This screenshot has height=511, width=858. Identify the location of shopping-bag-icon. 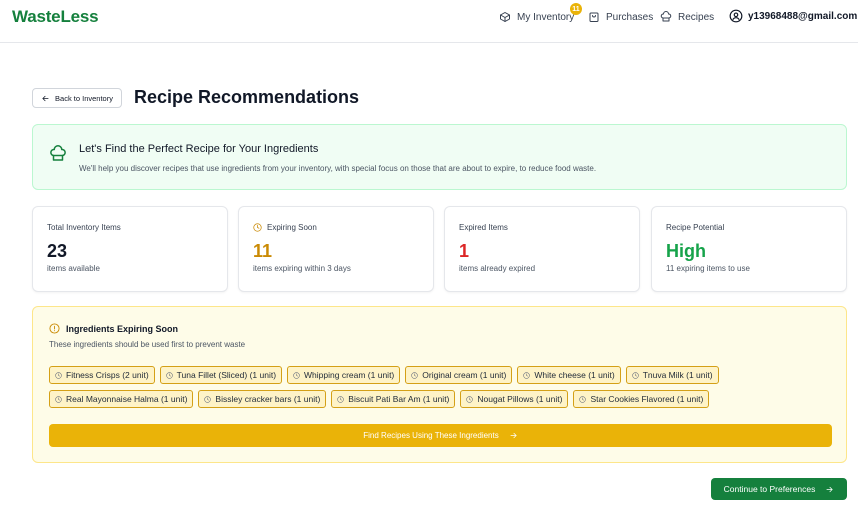
(594, 17).